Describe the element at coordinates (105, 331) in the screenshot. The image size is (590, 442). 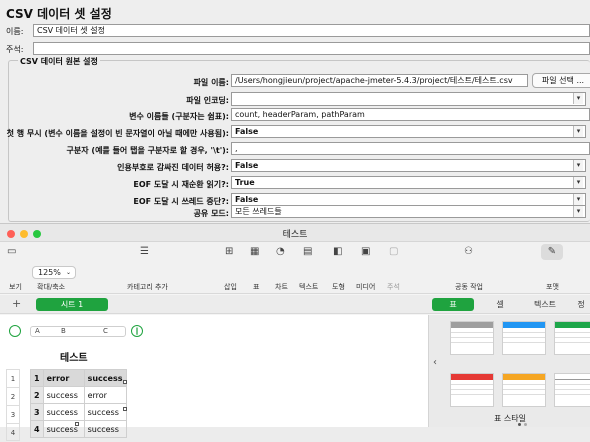
I see `column-header-c: C` at that location.